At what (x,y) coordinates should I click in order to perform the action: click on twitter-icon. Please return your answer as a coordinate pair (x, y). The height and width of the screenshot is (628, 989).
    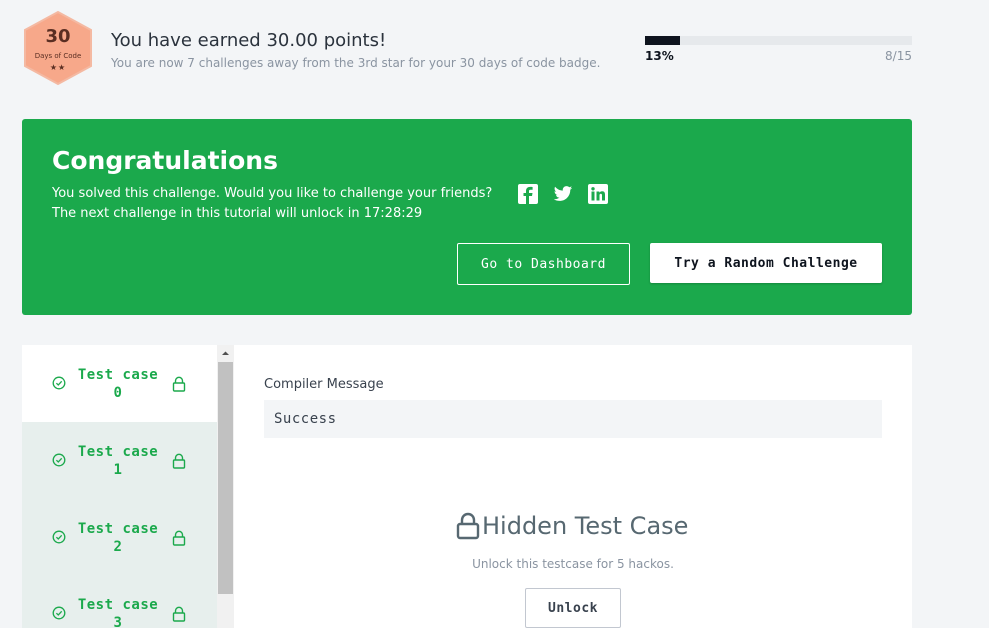
    Looking at the image, I should click on (563, 194).